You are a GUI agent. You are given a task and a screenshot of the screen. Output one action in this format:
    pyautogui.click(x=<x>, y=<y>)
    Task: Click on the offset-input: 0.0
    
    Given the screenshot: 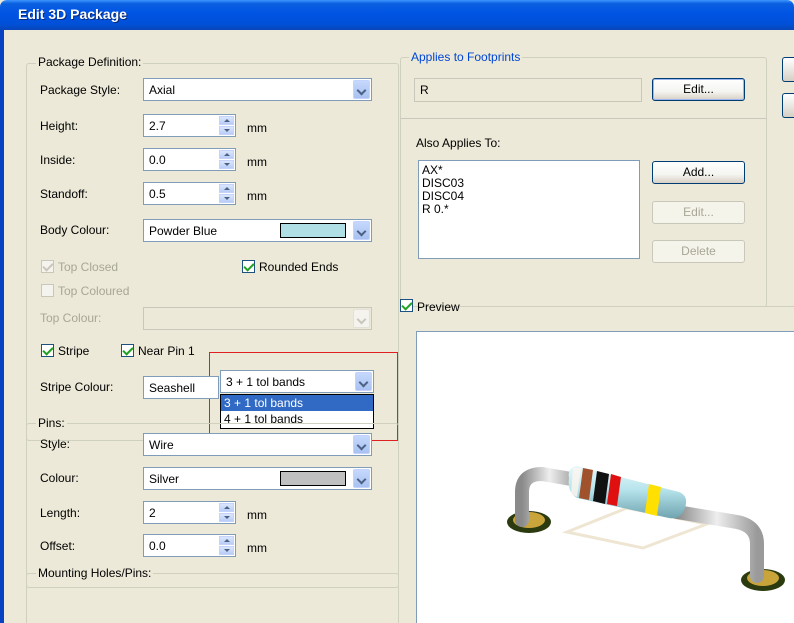 What is the action you would take?
    pyautogui.click(x=189, y=545)
    